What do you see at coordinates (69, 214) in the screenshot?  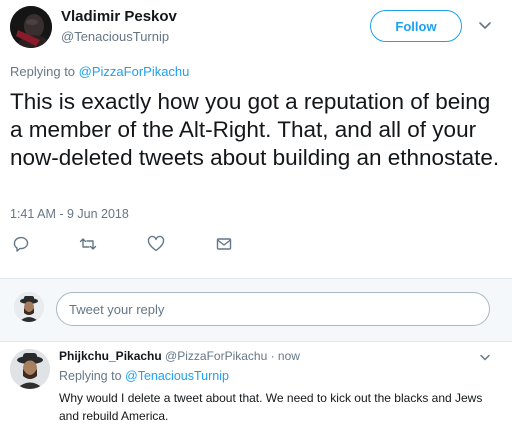 I see `tweet-timestamp: 1:41 AM - 9 Jun 2018` at bounding box center [69, 214].